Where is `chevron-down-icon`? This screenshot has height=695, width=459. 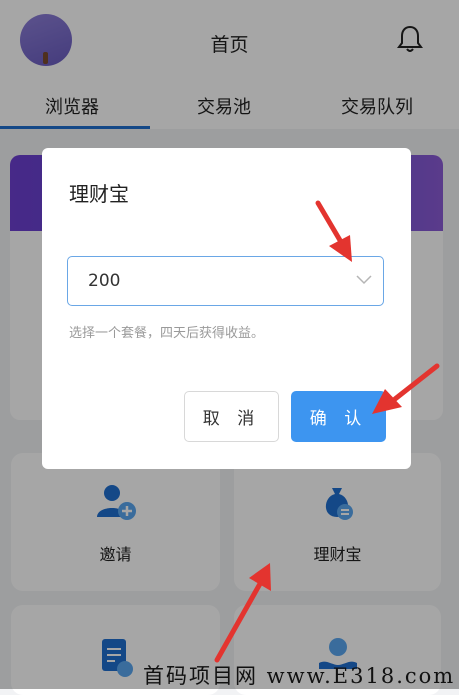
chevron-down-icon is located at coordinates (364, 280).